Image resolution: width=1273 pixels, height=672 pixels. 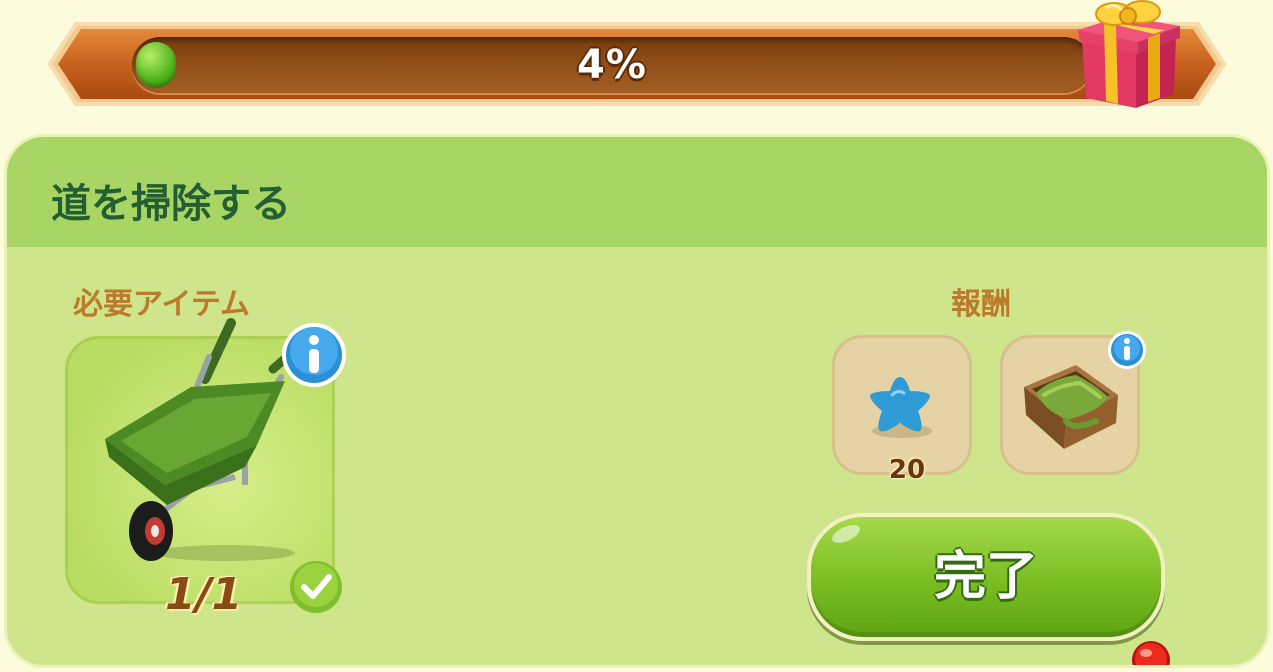 I want to click on check-icon, so click(x=316, y=587).